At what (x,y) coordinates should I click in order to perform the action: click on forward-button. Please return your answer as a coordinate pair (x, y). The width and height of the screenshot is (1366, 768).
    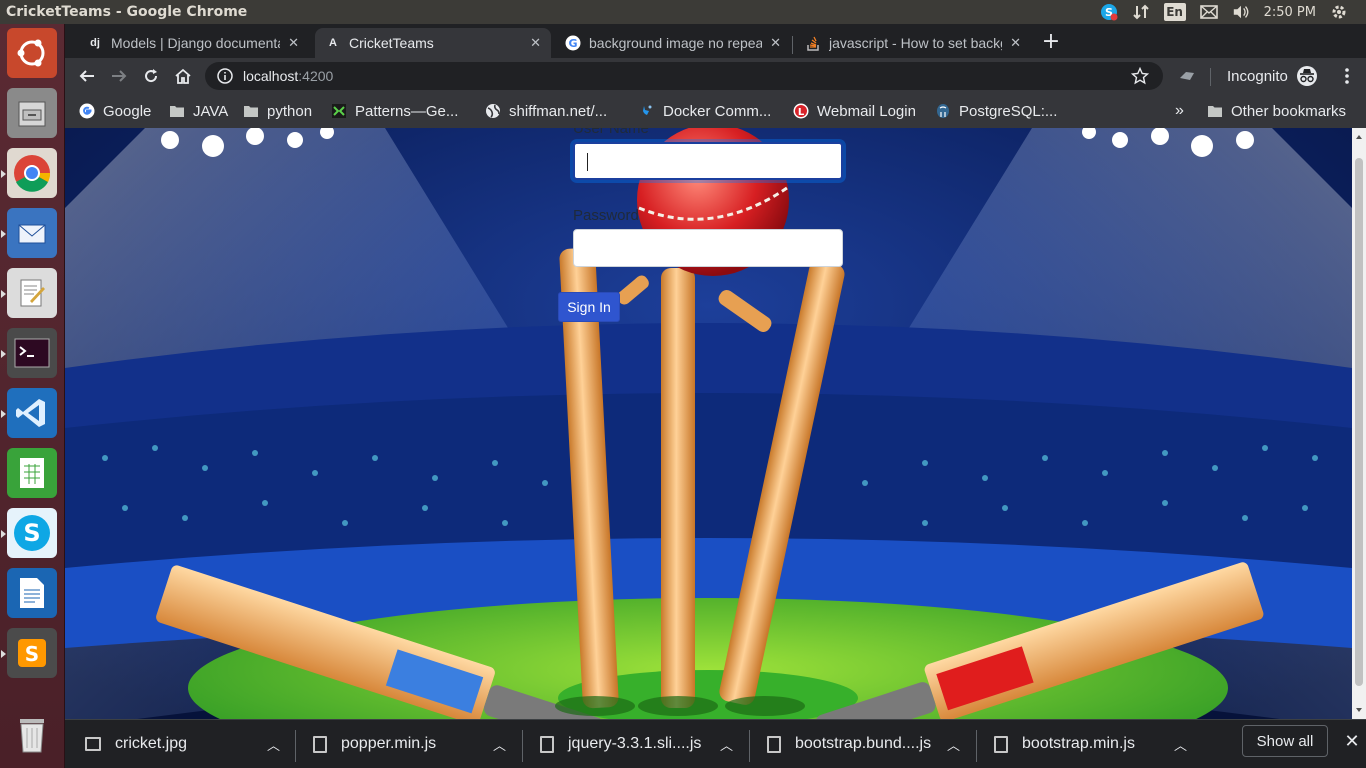
    Looking at the image, I should click on (119, 76).